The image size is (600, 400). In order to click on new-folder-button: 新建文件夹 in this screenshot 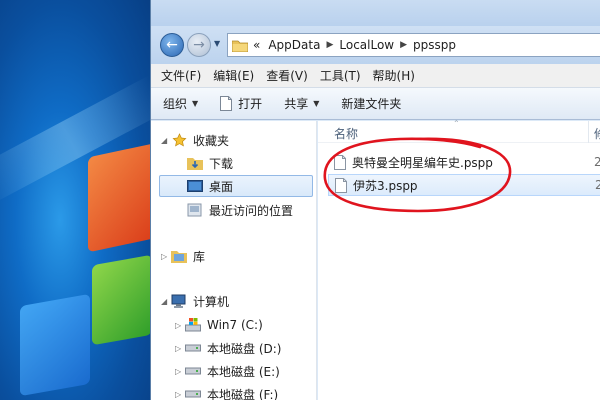, I will do `click(371, 103)`.